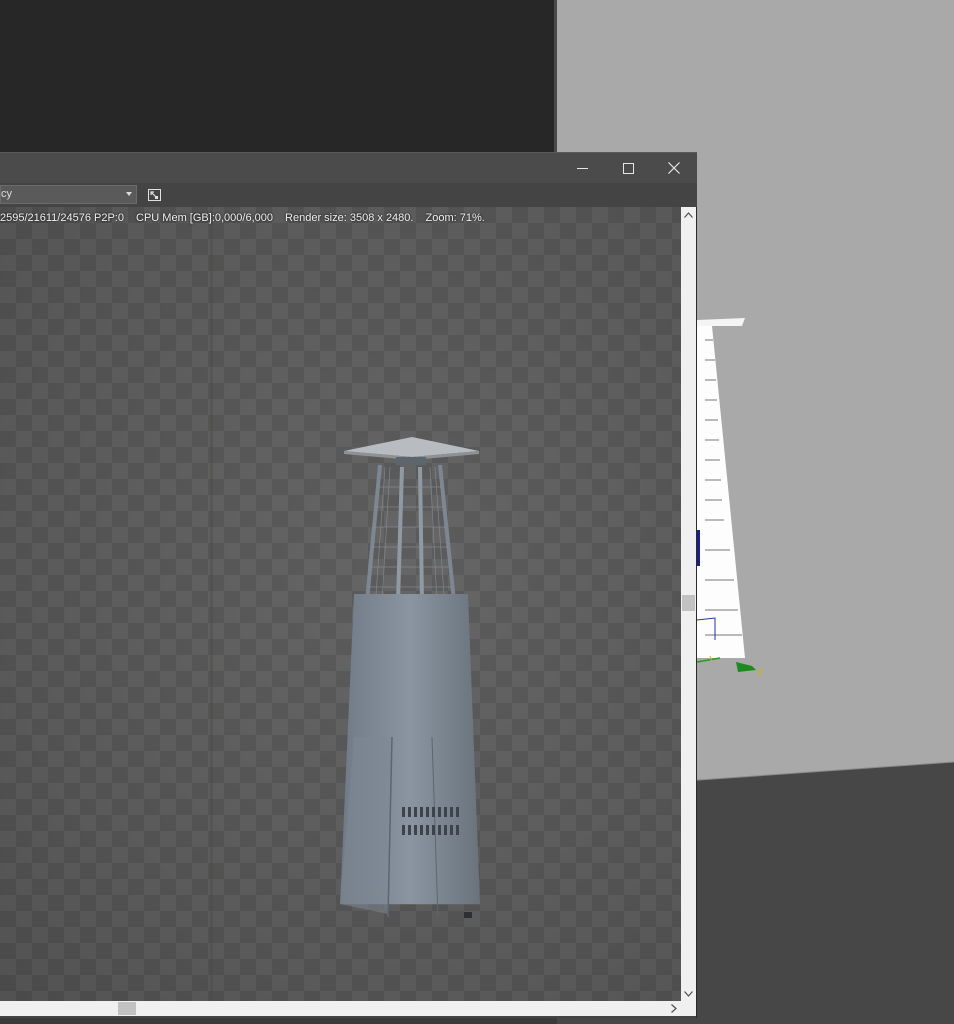 Image resolution: width=954 pixels, height=1024 pixels. What do you see at coordinates (410, 677) in the screenshot?
I see `patio-heater-render` at bounding box center [410, 677].